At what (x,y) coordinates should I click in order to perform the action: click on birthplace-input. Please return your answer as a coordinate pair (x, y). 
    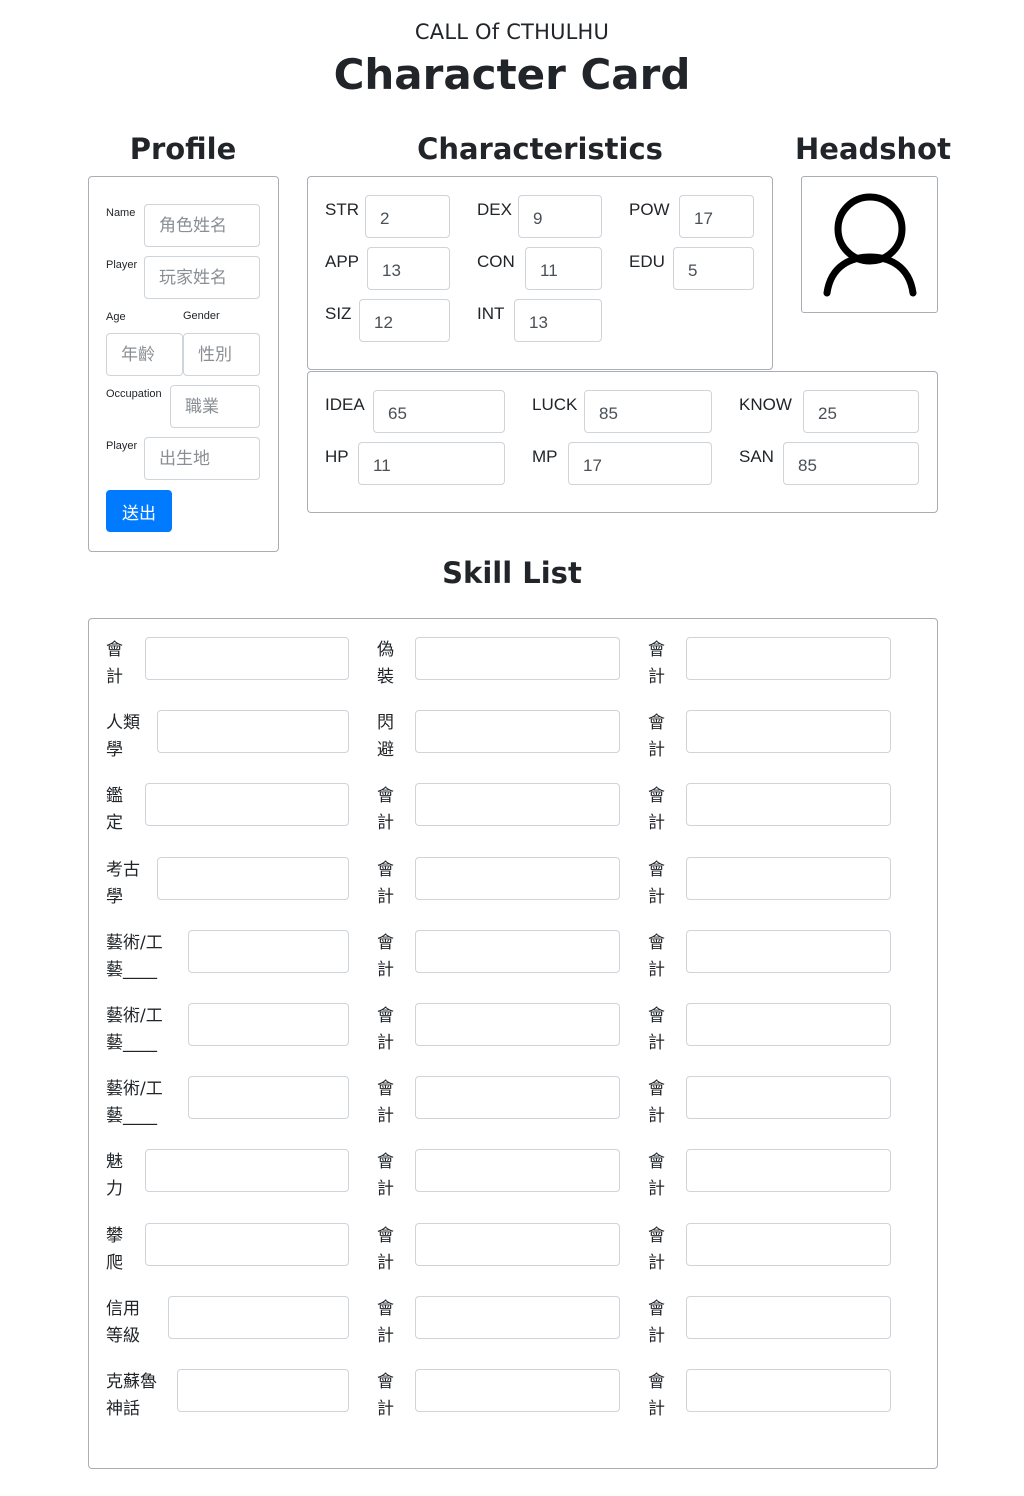
    Looking at the image, I should click on (202, 458).